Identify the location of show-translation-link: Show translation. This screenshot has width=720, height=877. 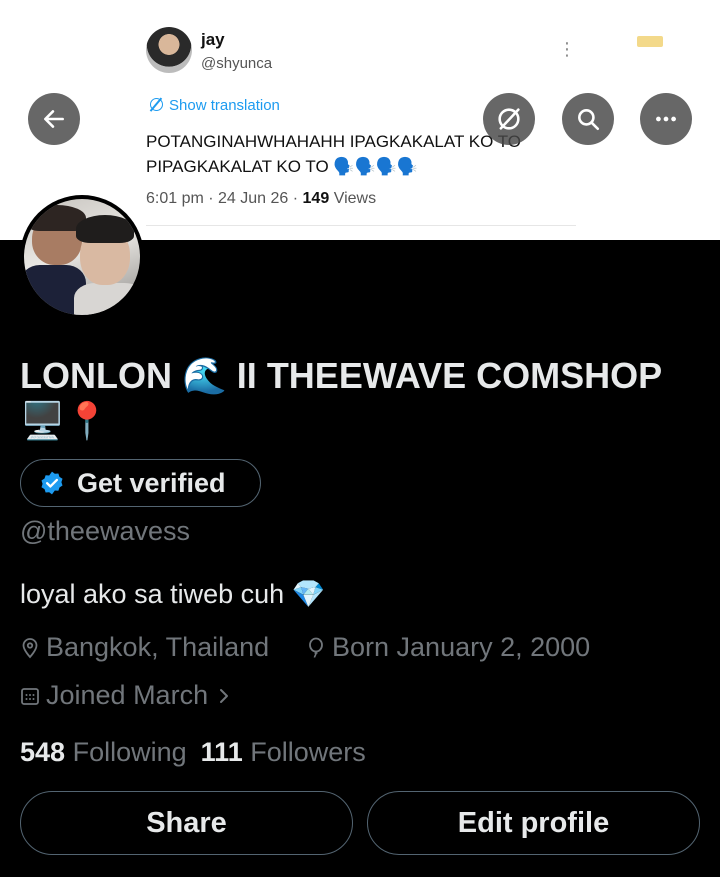
(215, 105).